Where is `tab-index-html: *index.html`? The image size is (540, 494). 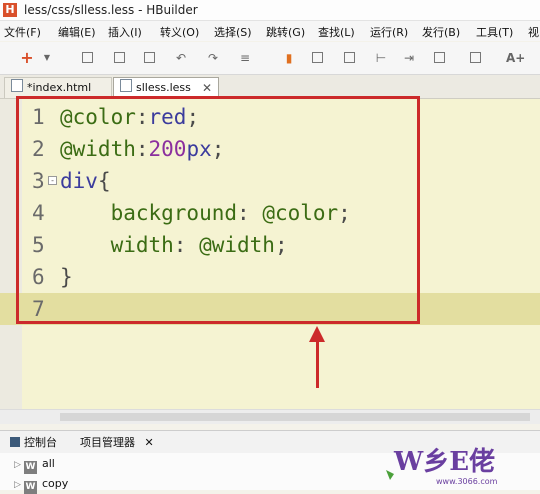
tab-index-html: *index.html is located at coordinates (58, 87).